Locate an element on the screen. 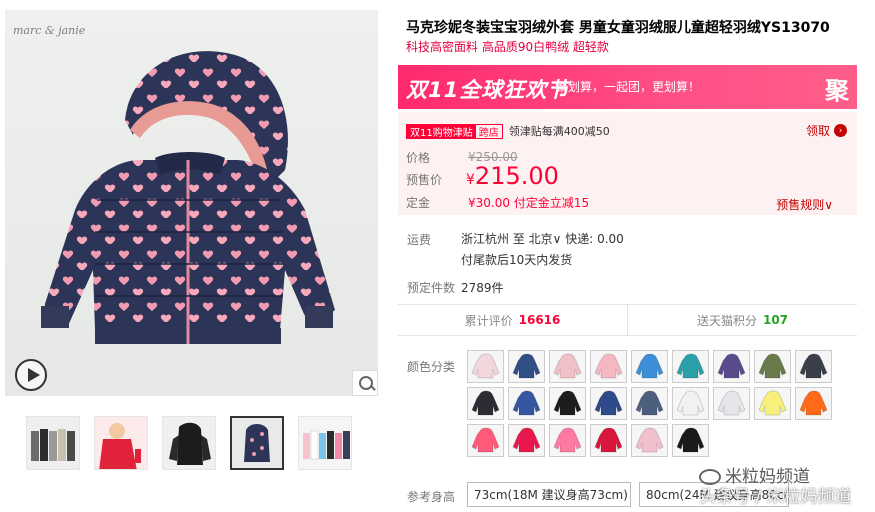 The height and width of the screenshot is (512, 875). points-value: 107 is located at coordinates (775, 320).